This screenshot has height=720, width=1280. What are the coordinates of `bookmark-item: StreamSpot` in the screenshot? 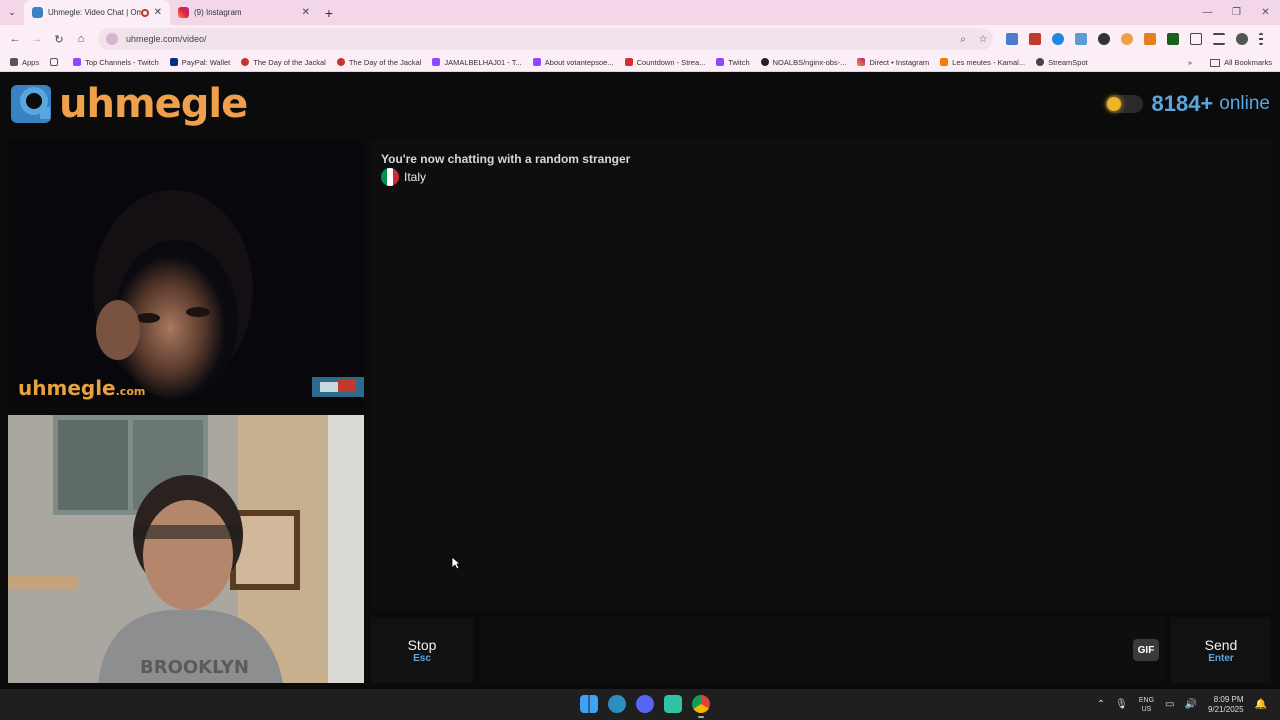 It's located at (1062, 62).